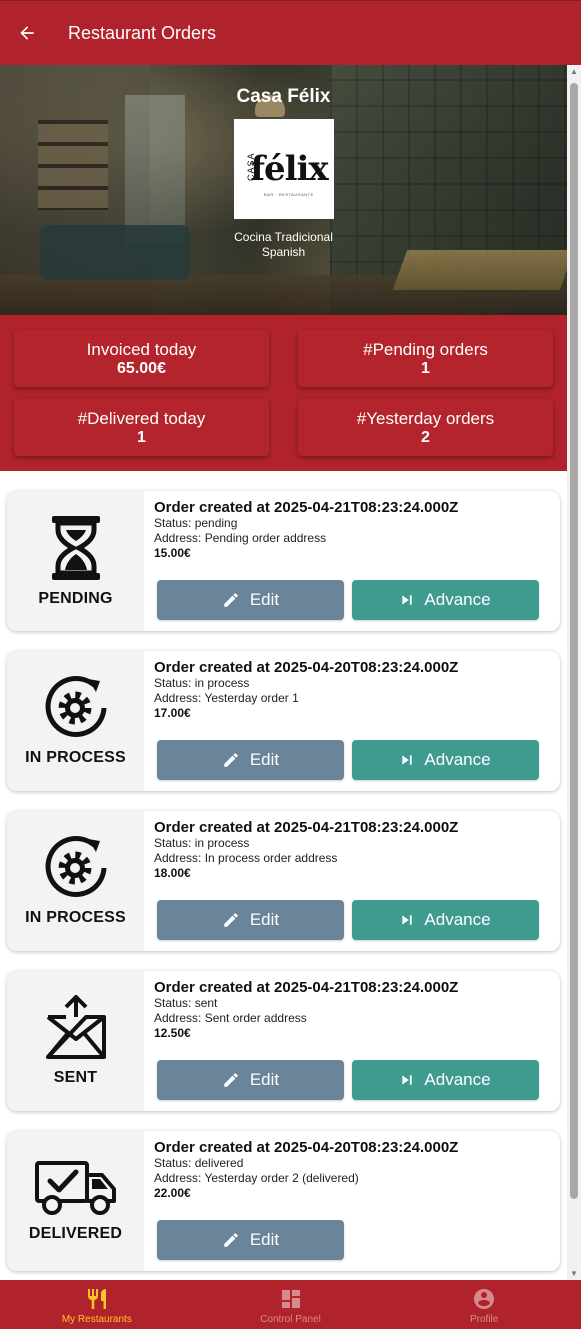 The height and width of the screenshot is (1329, 581). What do you see at coordinates (96, 1299) in the screenshot?
I see `fork-knife-icon` at bounding box center [96, 1299].